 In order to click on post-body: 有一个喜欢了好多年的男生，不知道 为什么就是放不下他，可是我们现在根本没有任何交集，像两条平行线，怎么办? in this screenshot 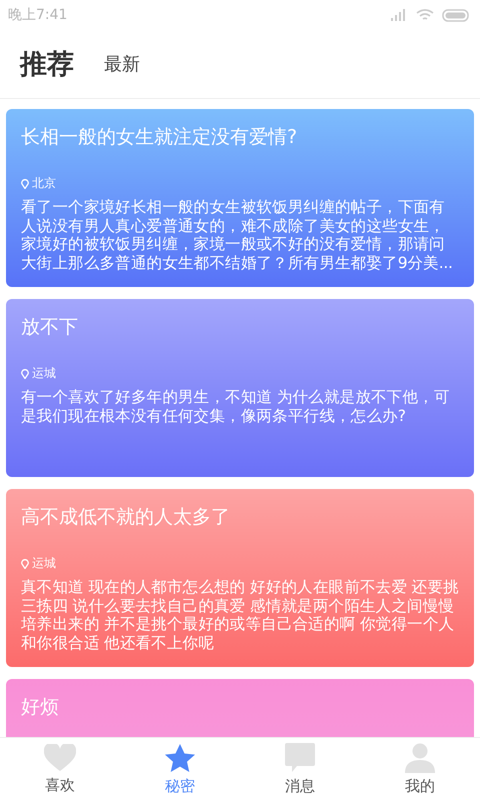, I will do `click(236, 406)`.